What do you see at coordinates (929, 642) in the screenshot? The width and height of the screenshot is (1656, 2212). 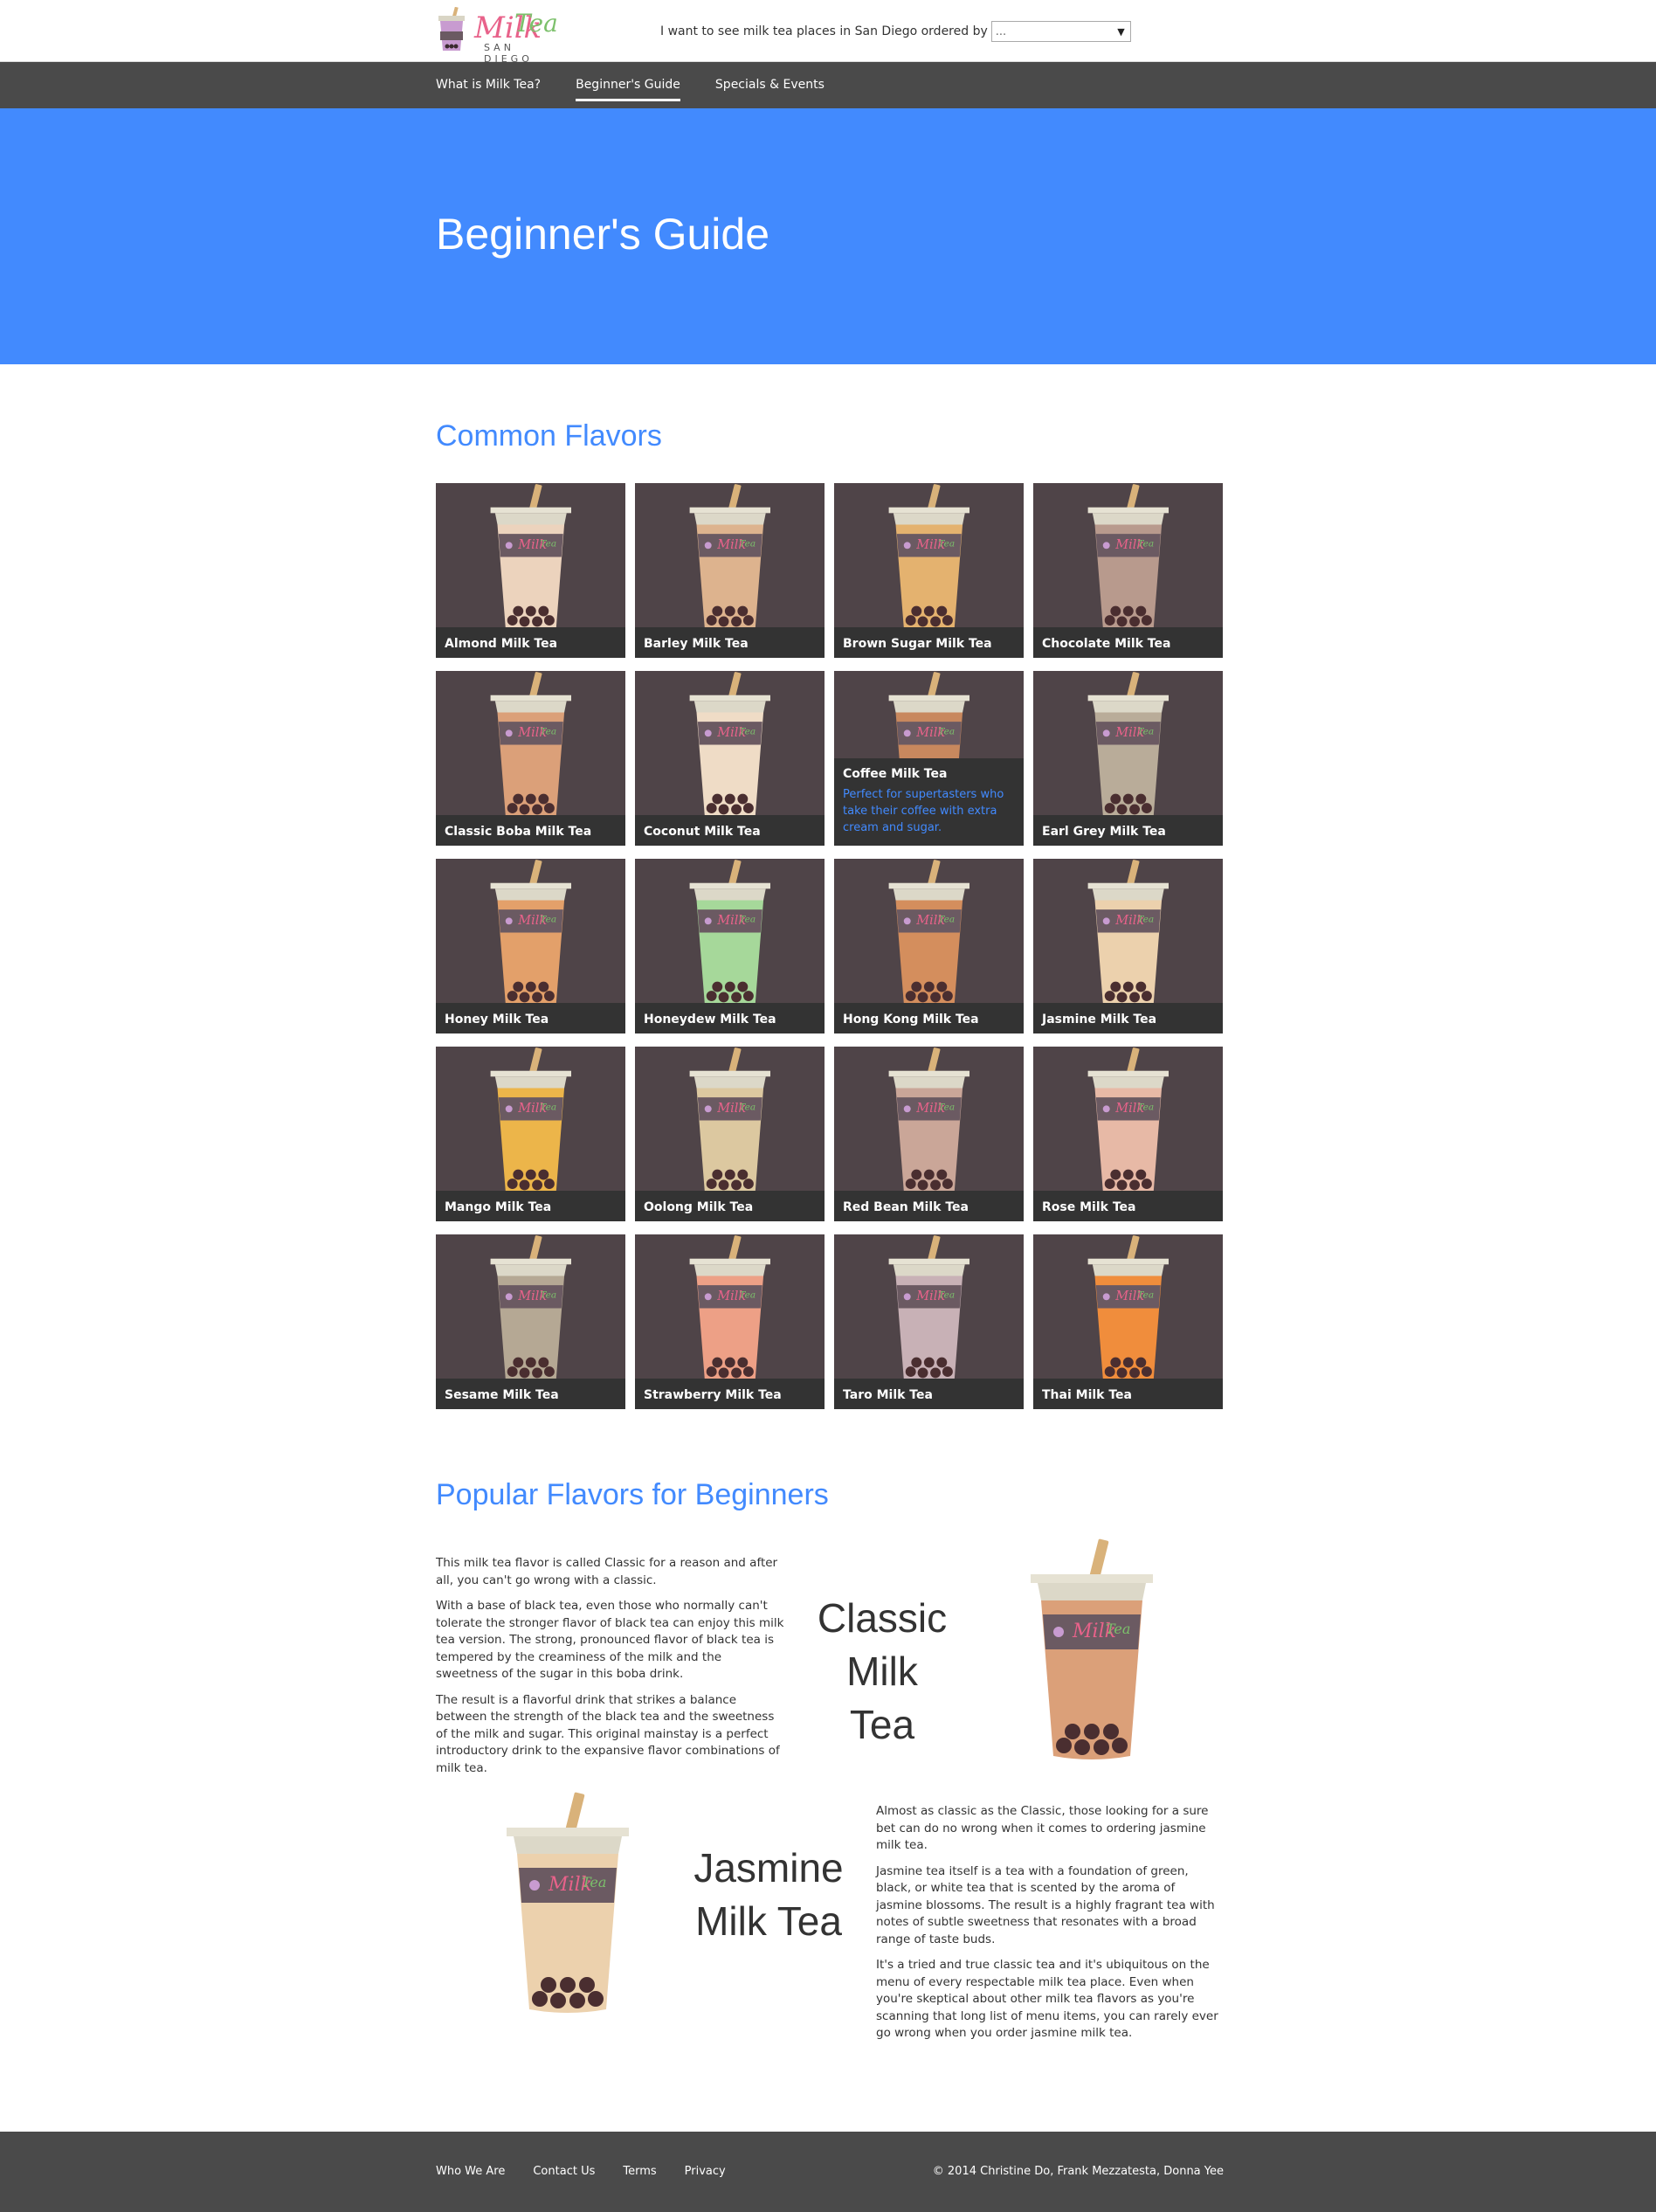 I see `flavor-name: Brown Sugar Milk Tea` at bounding box center [929, 642].